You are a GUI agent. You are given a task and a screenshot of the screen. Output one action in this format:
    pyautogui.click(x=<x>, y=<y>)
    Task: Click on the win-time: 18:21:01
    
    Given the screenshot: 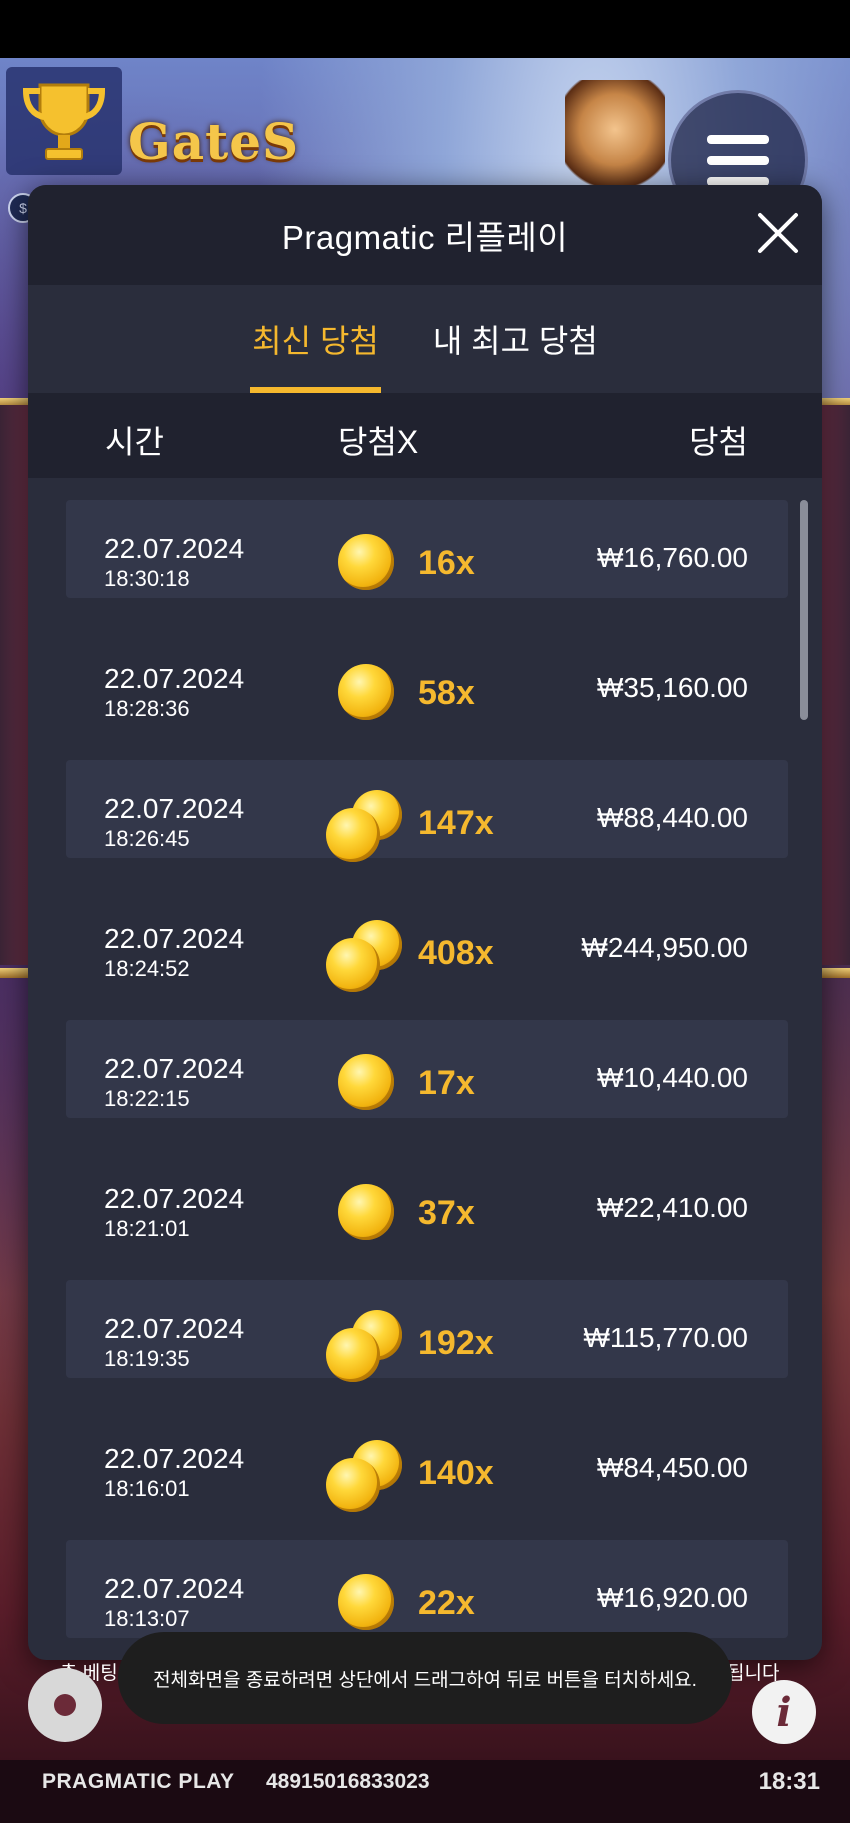 What is the action you would take?
    pyautogui.click(x=147, y=1228)
    